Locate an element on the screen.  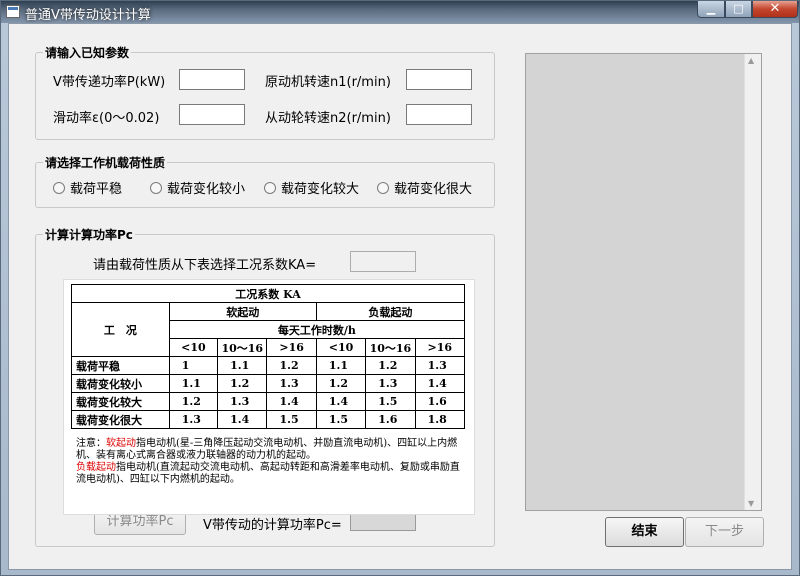
listbox-scrollbar: ▲ ▼ is located at coordinates (752, 282).